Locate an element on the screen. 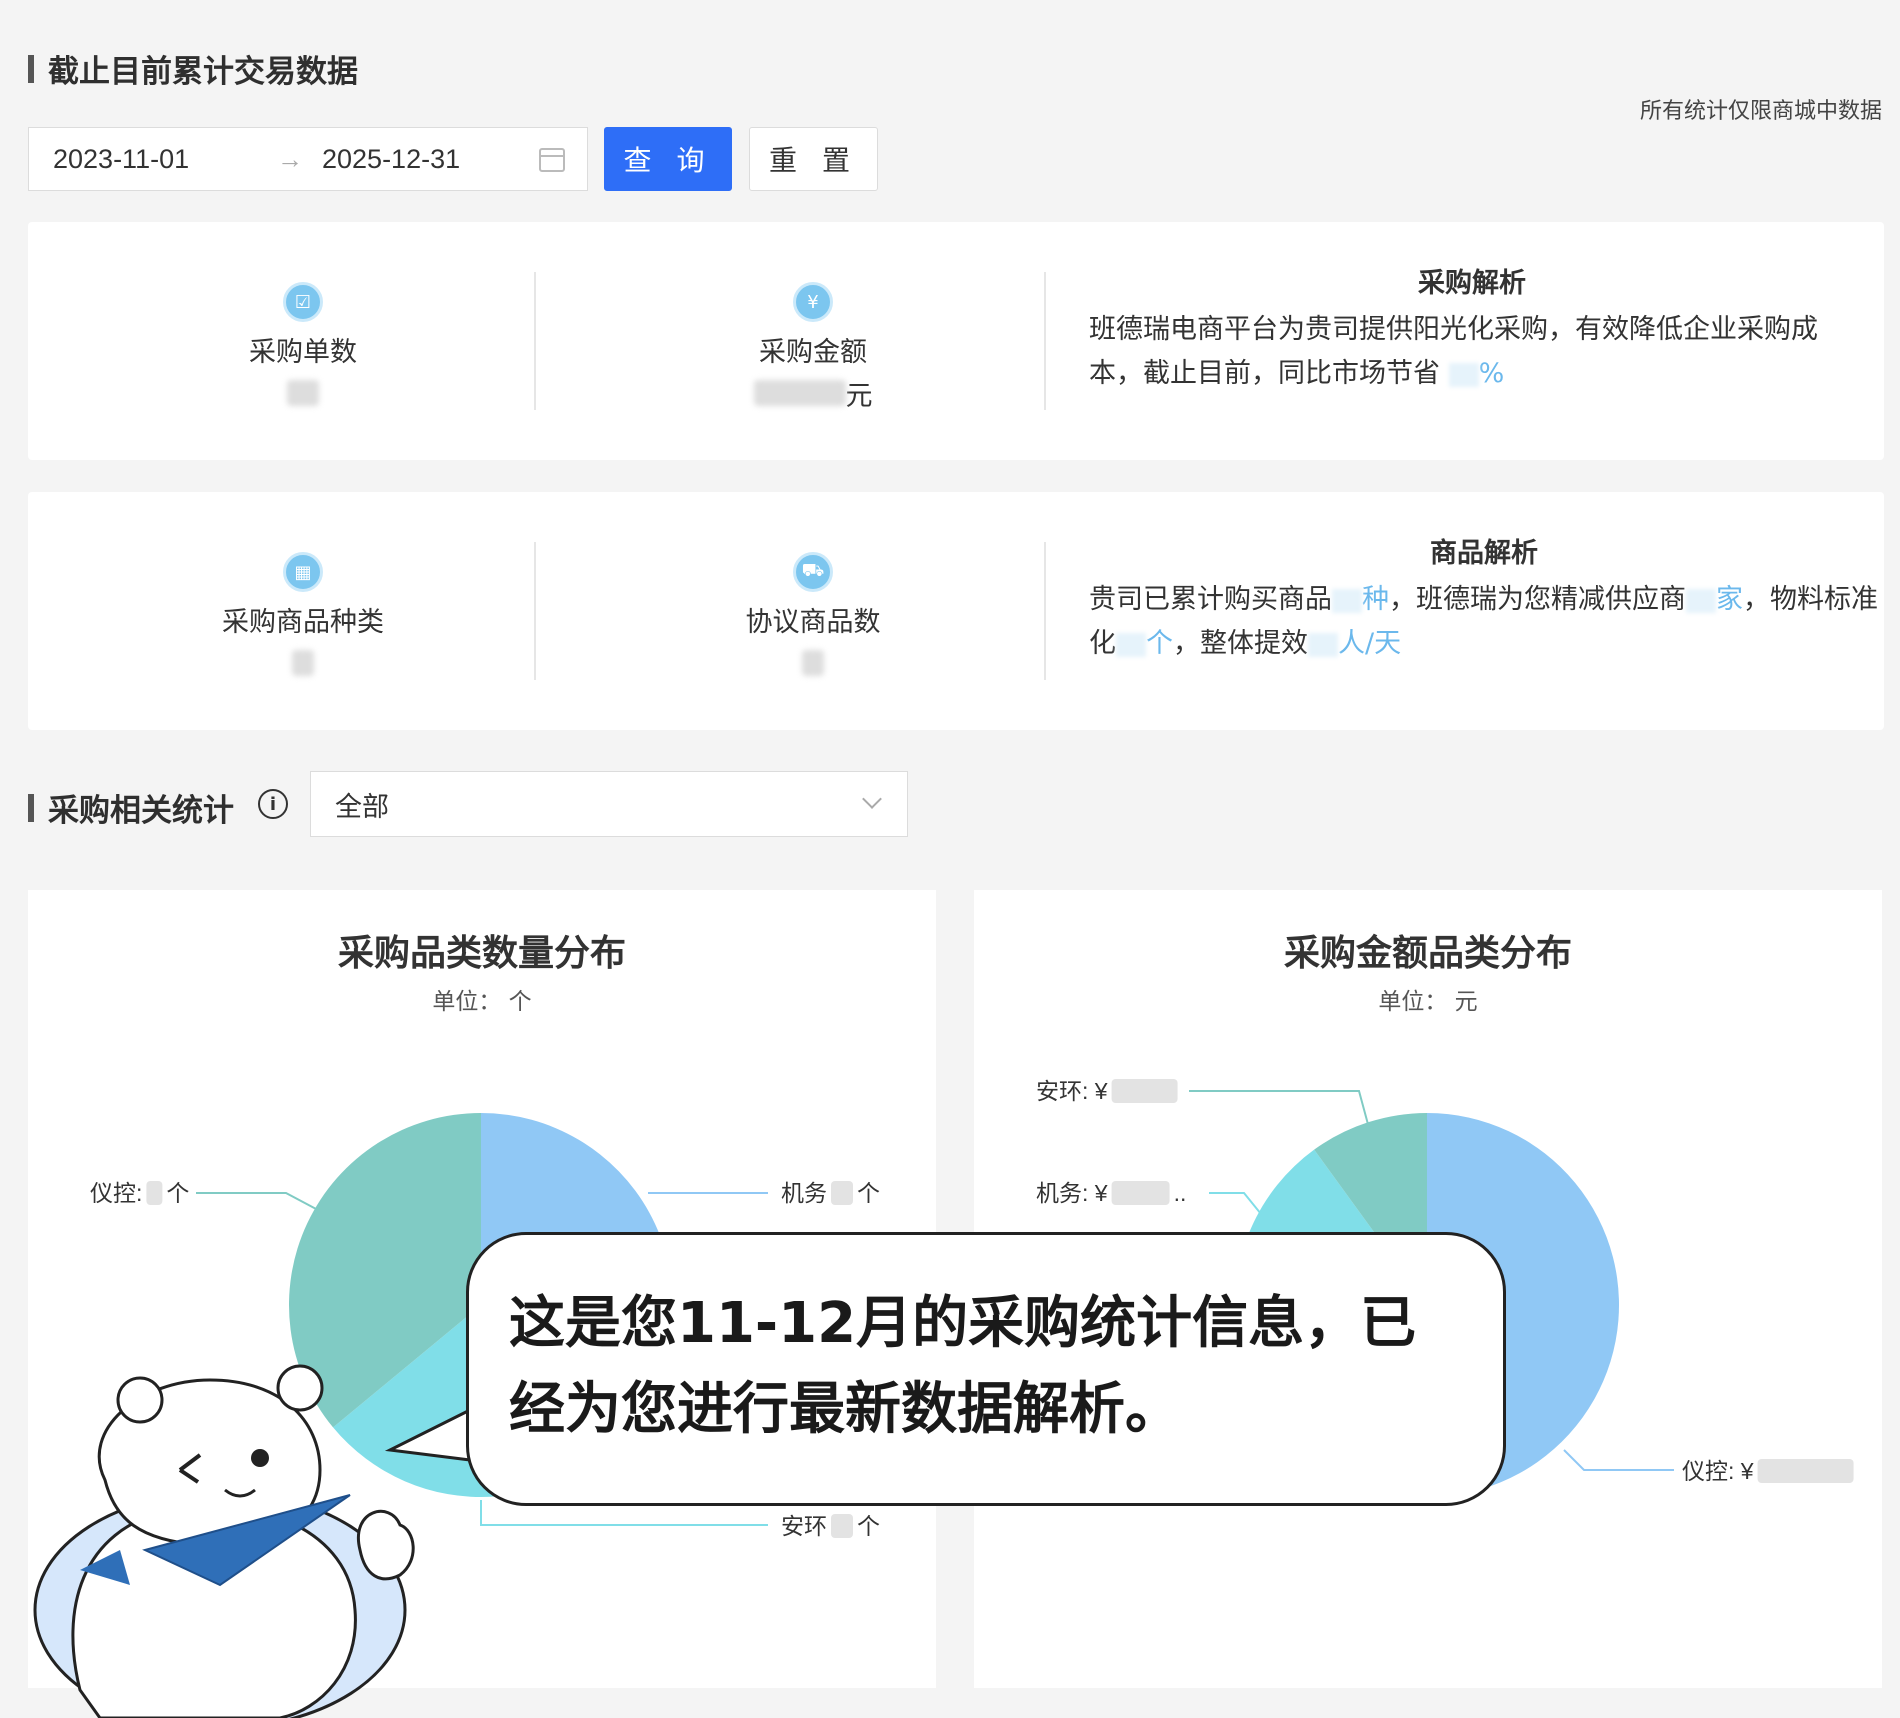 The width and height of the screenshot is (1900, 1718). slice-label-安环: 安环 is located at coordinates (804, 1526).